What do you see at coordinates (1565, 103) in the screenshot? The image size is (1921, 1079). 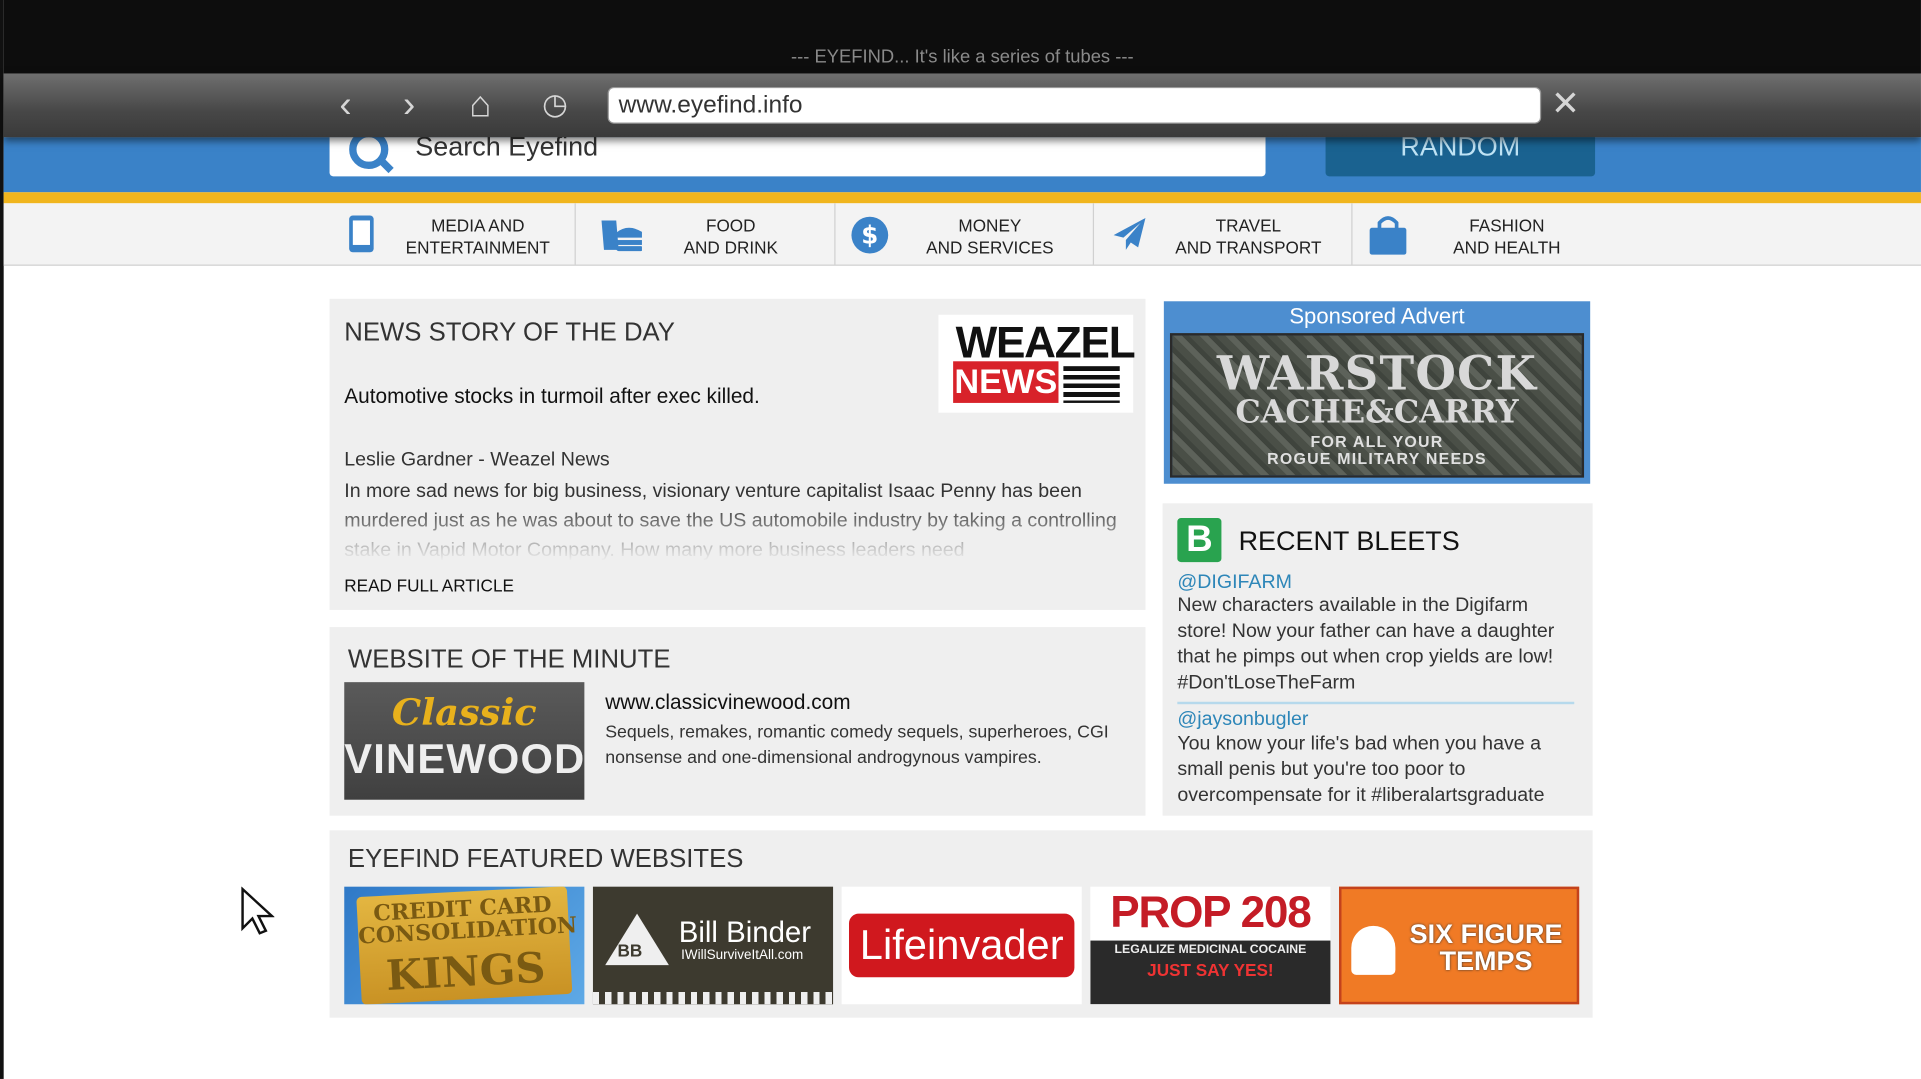 I see `close-icon: ✕` at bounding box center [1565, 103].